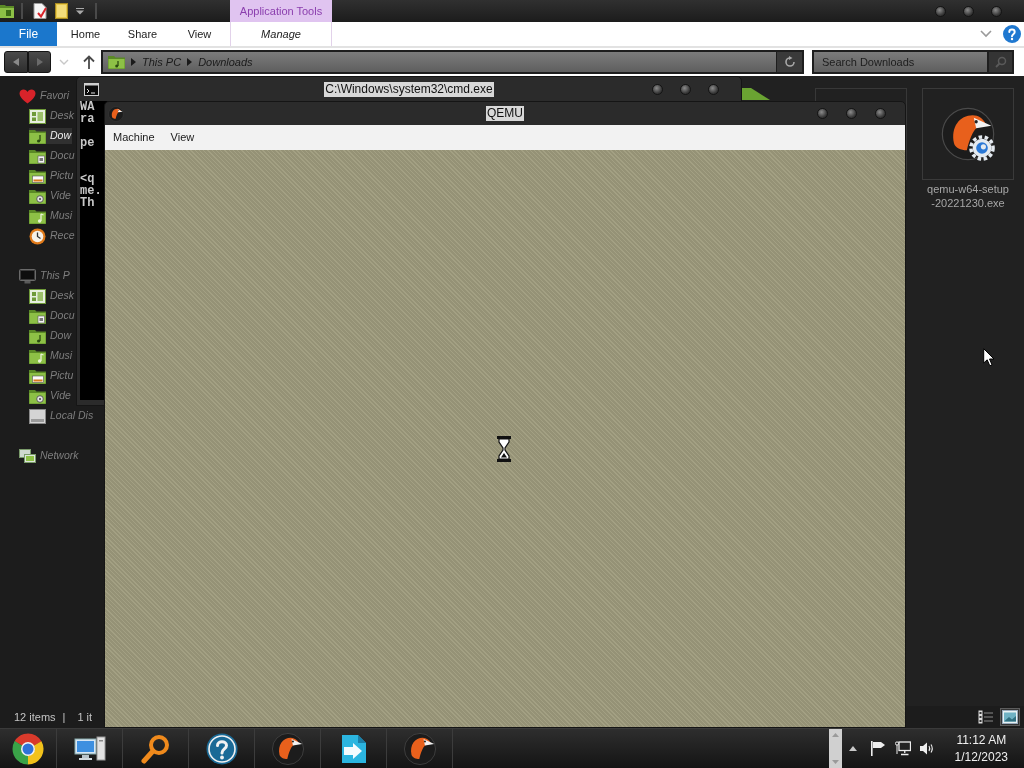 The width and height of the screenshot is (1024, 768). I want to click on mouse-pointer-icon, so click(989, 357).